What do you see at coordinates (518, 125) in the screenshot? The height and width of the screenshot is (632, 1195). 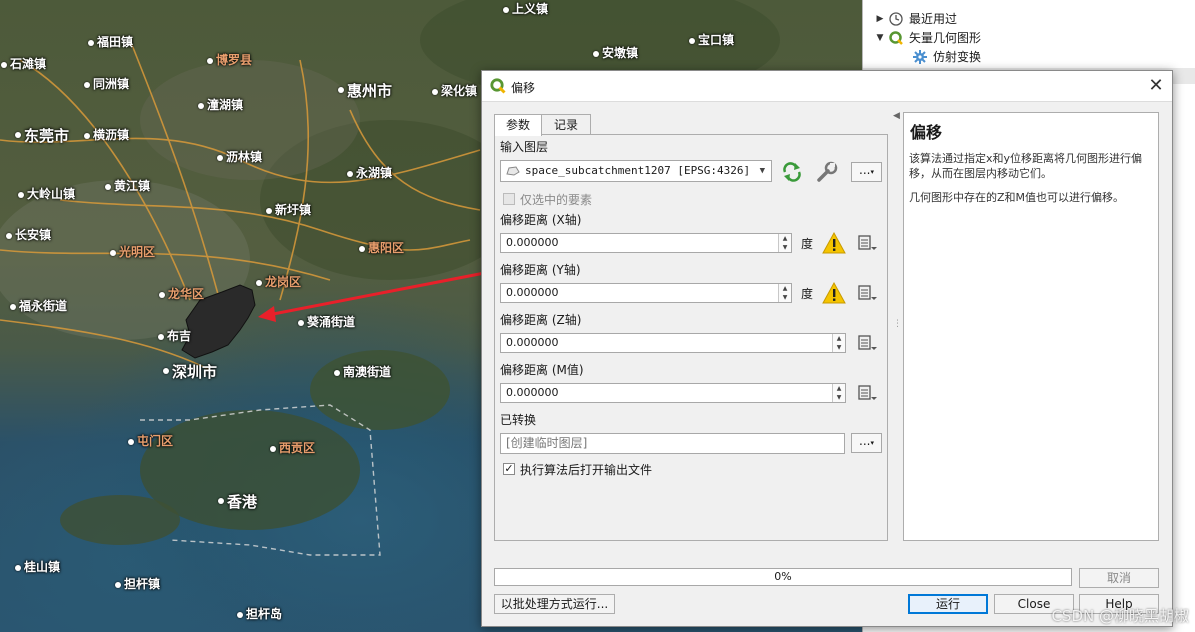 I see `tab-parameters: 参数` at bounding box center [518, 125].